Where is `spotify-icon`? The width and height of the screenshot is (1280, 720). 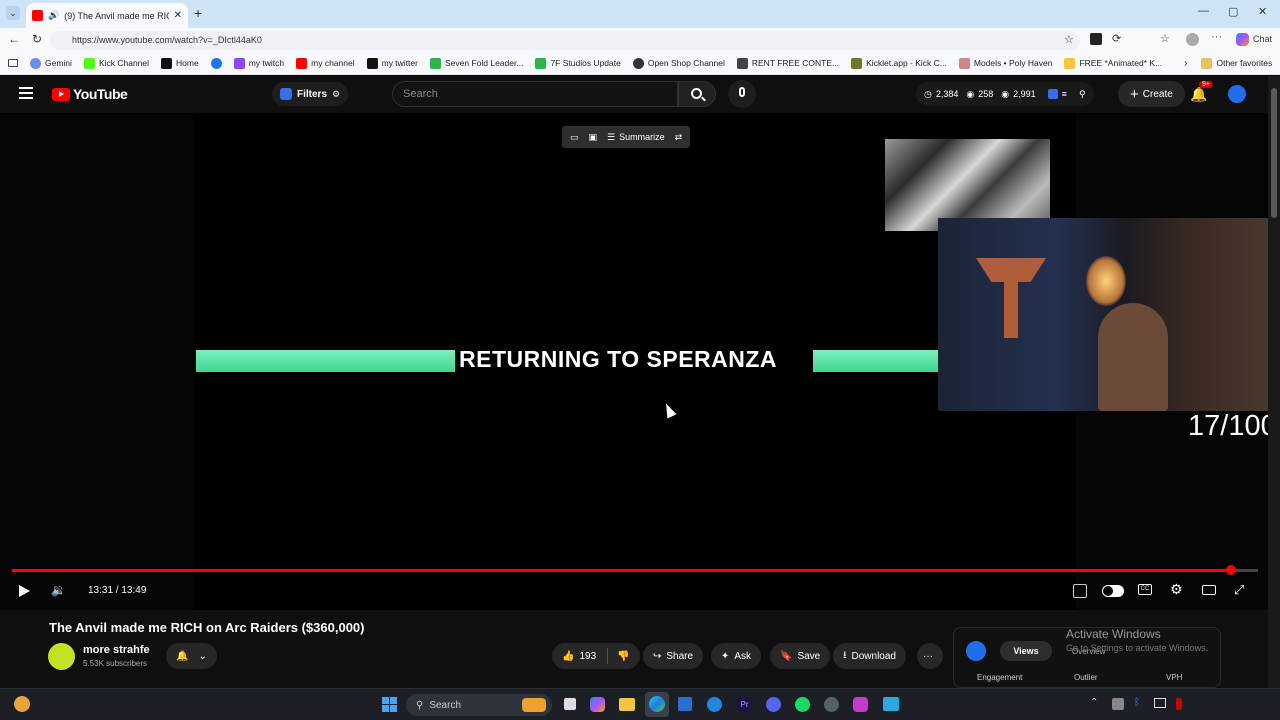 spotify-icon is located at coordinates (802, 704).